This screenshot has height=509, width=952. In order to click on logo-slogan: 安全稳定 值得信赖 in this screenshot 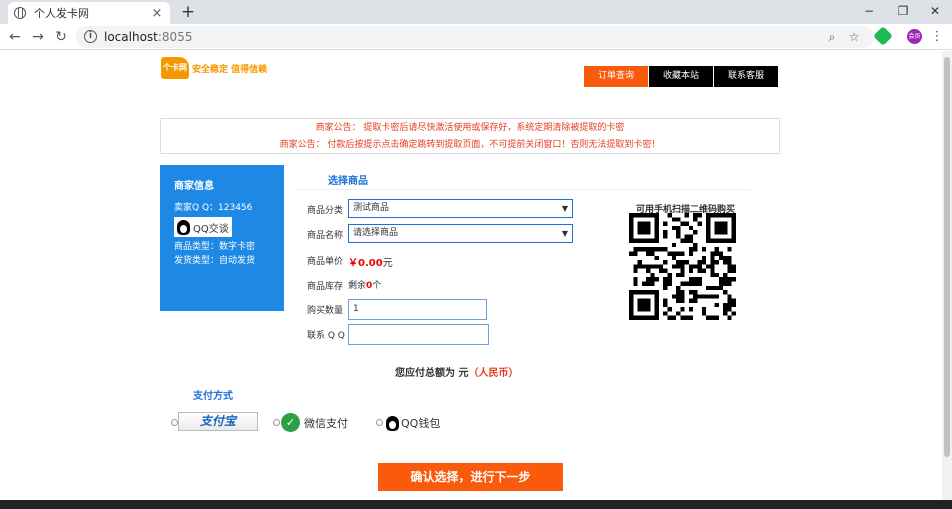, I will do `click(230, 69)`.